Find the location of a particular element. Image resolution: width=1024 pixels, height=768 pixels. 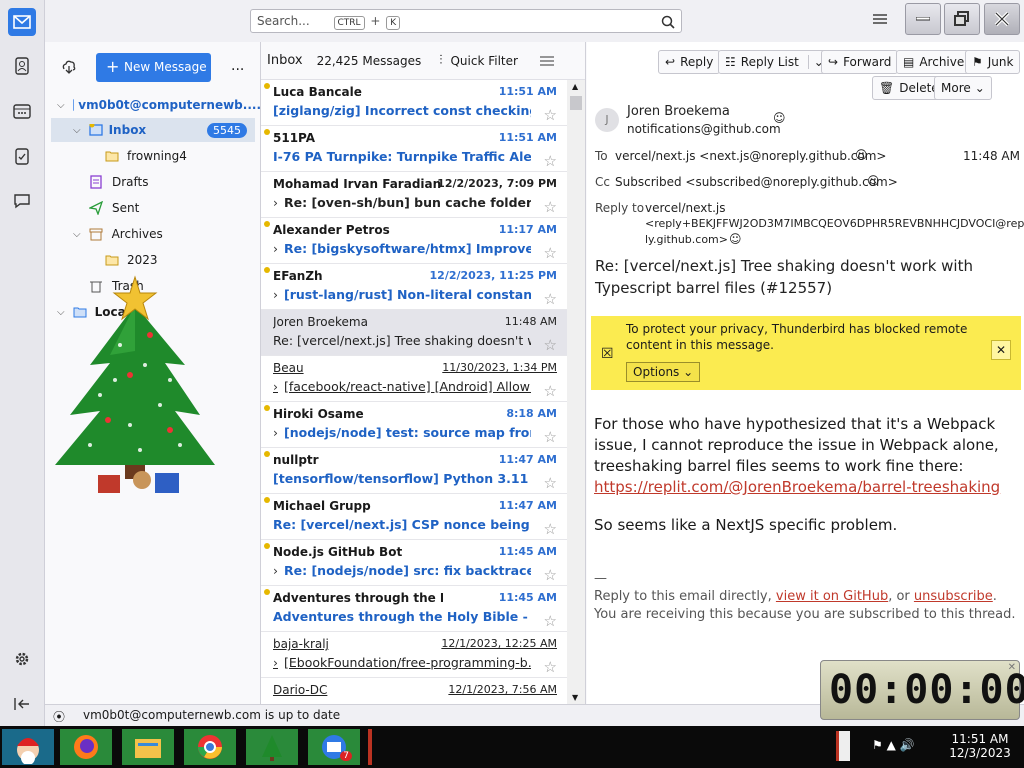

address-book-icon is located at coordinates (22, 66).